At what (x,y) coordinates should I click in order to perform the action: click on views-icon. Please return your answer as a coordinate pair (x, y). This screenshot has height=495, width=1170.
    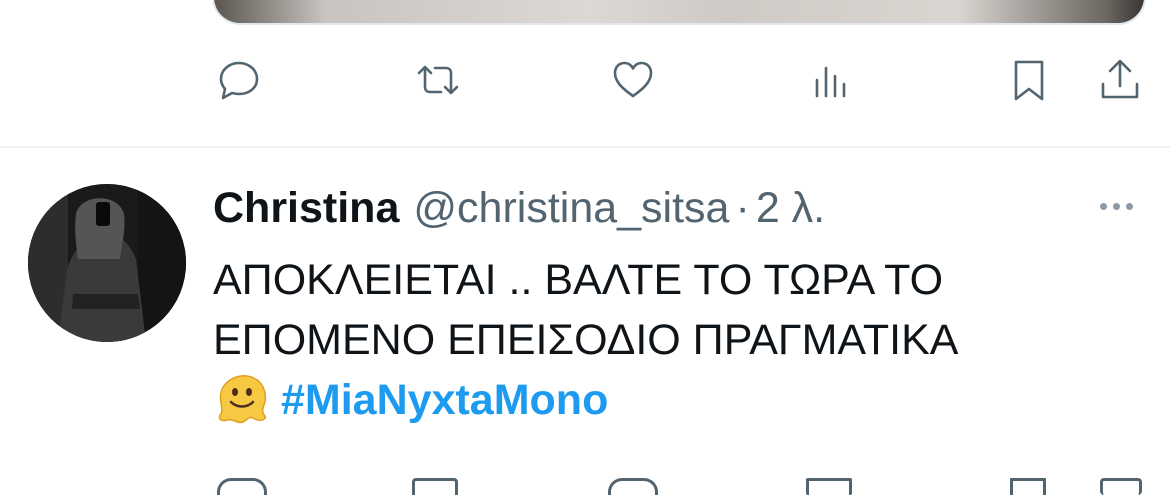
    Looking at the image, I should click on (830, 82).